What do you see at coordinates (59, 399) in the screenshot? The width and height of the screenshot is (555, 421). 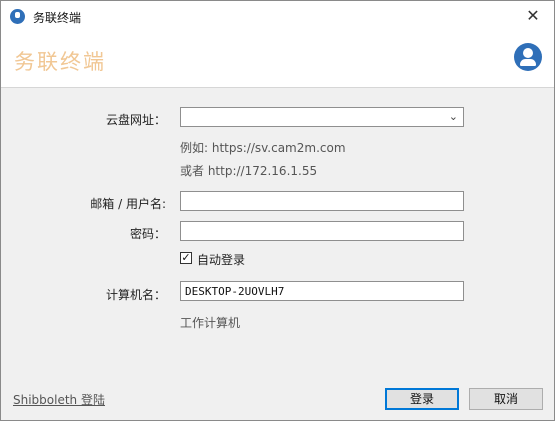 I see `shibboleth-login-link: Shibboleth 登陆` at bounding box center [59, 399].